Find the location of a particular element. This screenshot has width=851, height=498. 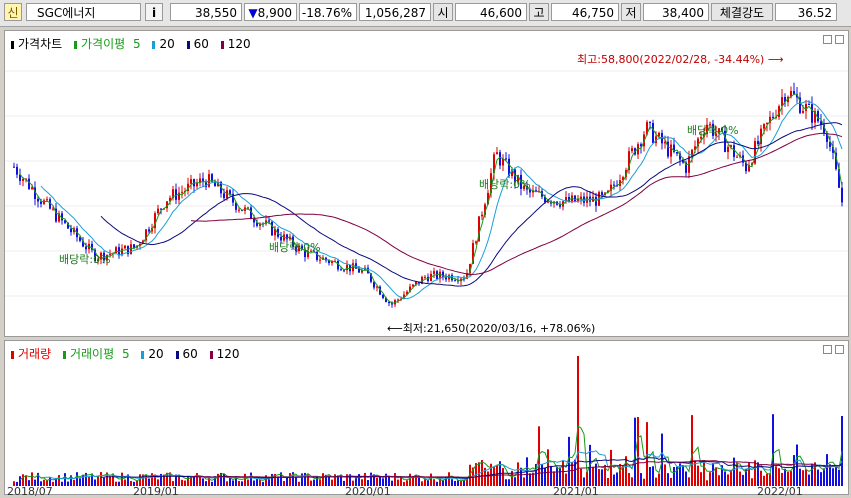

strength-value: 36.52 is located at coordinates (806, 12).